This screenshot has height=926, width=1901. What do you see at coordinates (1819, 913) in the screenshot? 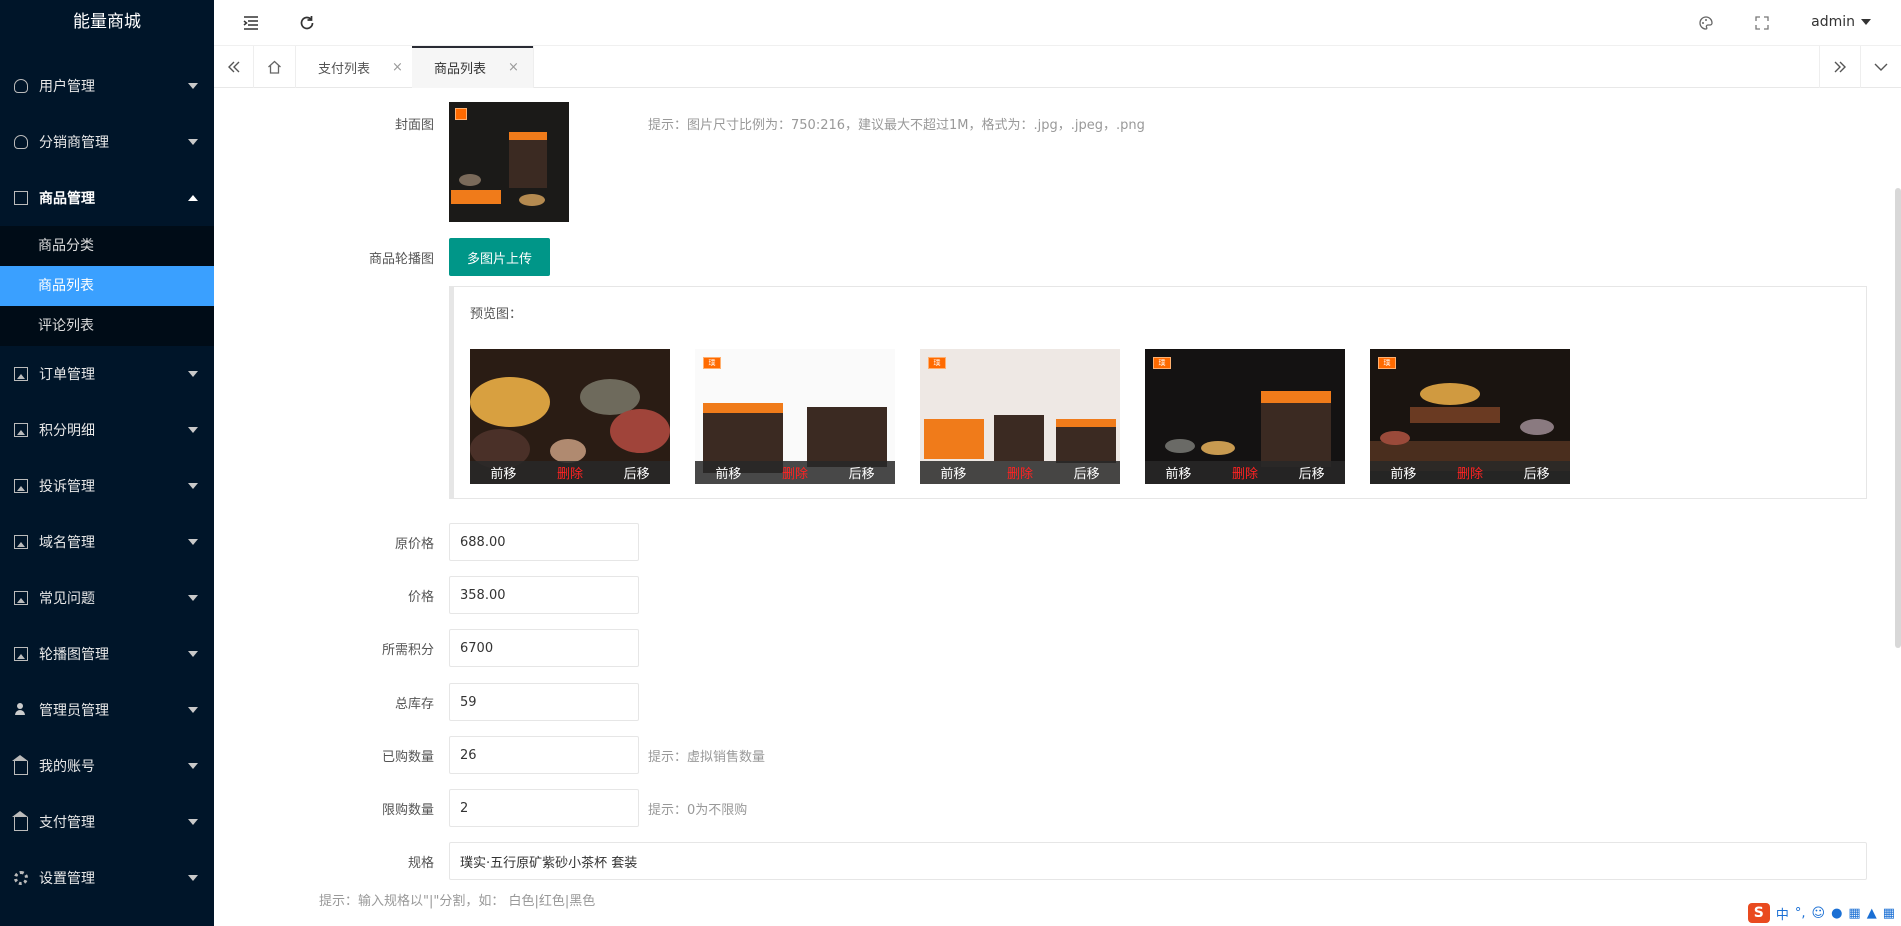
I see `emoji-icon: ☺` at bounding box center [1819, 913].